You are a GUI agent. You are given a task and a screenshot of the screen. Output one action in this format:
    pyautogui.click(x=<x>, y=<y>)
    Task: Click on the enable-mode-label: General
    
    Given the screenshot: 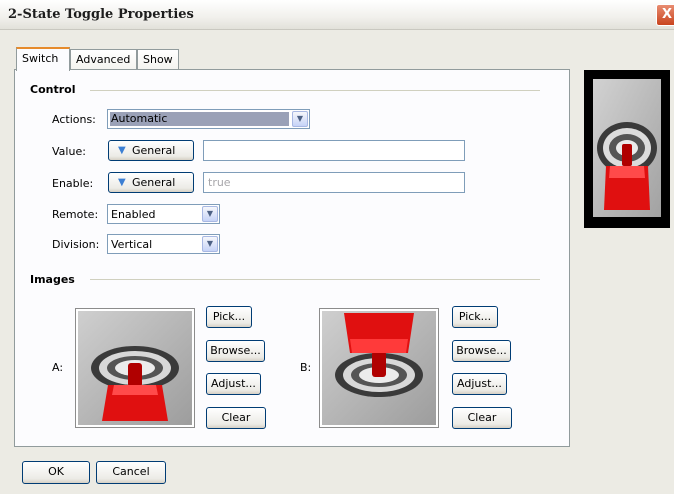 What is the action you would take?
    pyautogui.click(x=154, y=182)
    